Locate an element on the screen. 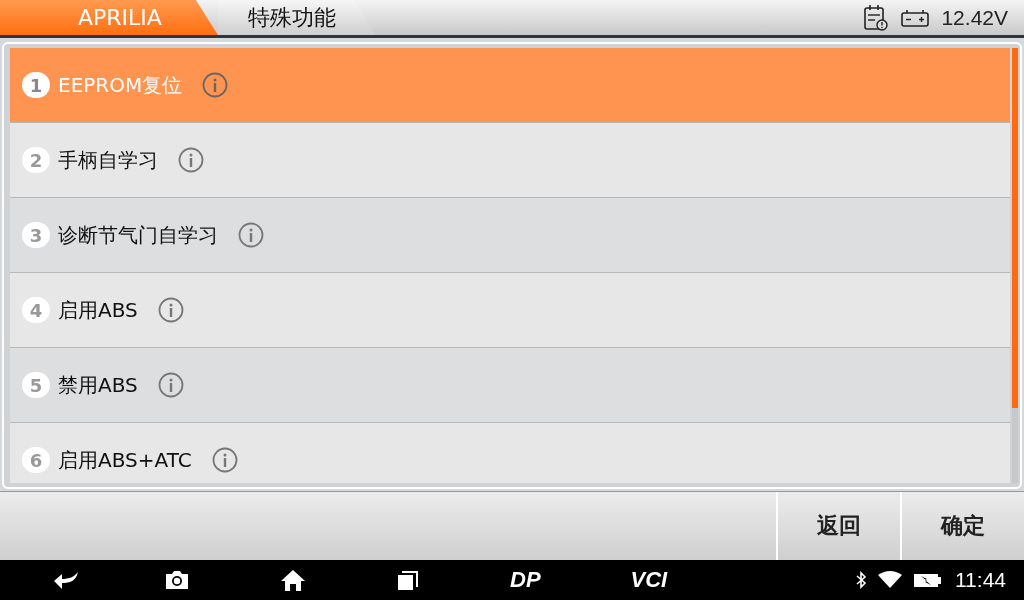 Image resolution: width=1024 pixels, height=600 pixels. battery-voltage: 12.42V is located at coordinates (974, 17).